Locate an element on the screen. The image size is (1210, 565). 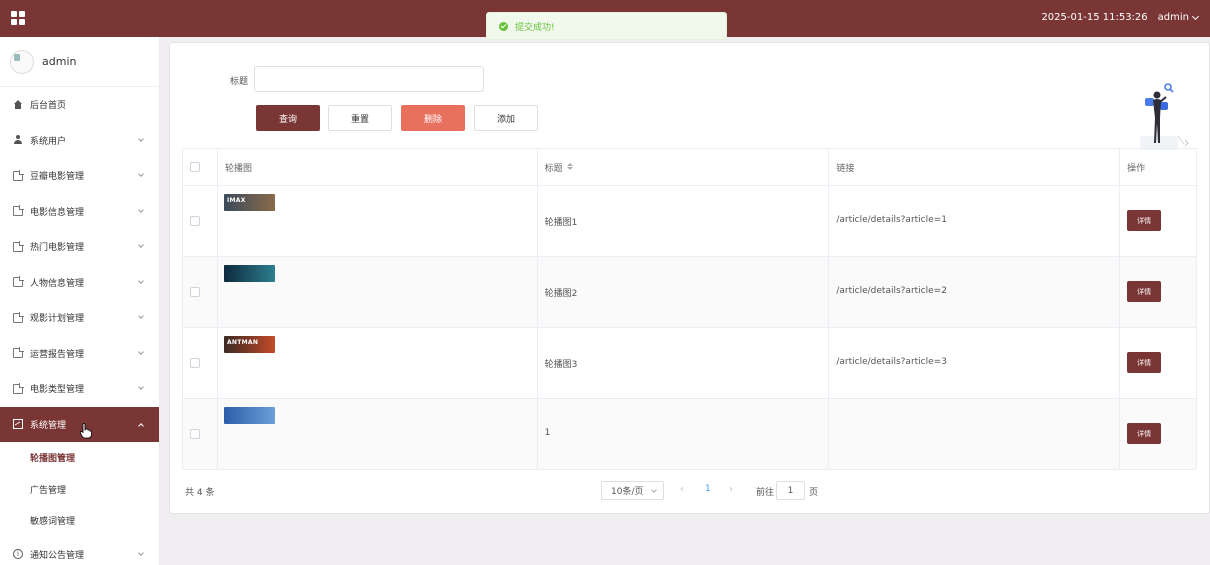
pagination-total: 共 4 条 is located at coordinates (200, 493).